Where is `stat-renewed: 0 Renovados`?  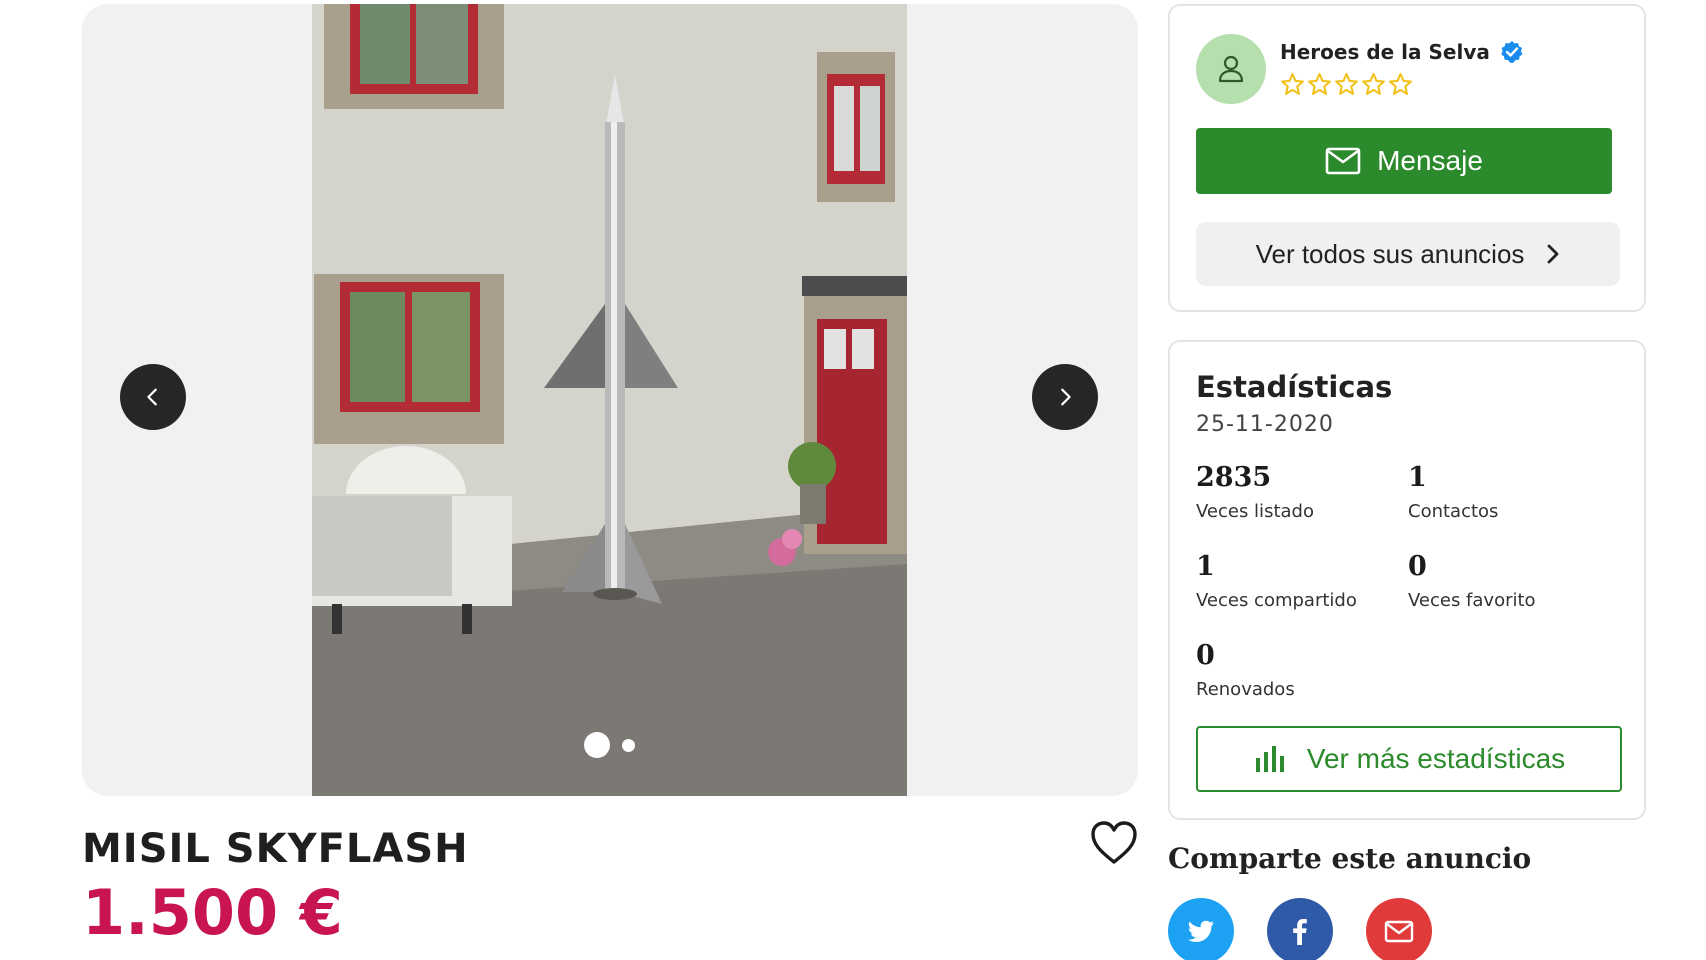
stat-renewed: 0 Renovados is located at coordinates (1245, 670).